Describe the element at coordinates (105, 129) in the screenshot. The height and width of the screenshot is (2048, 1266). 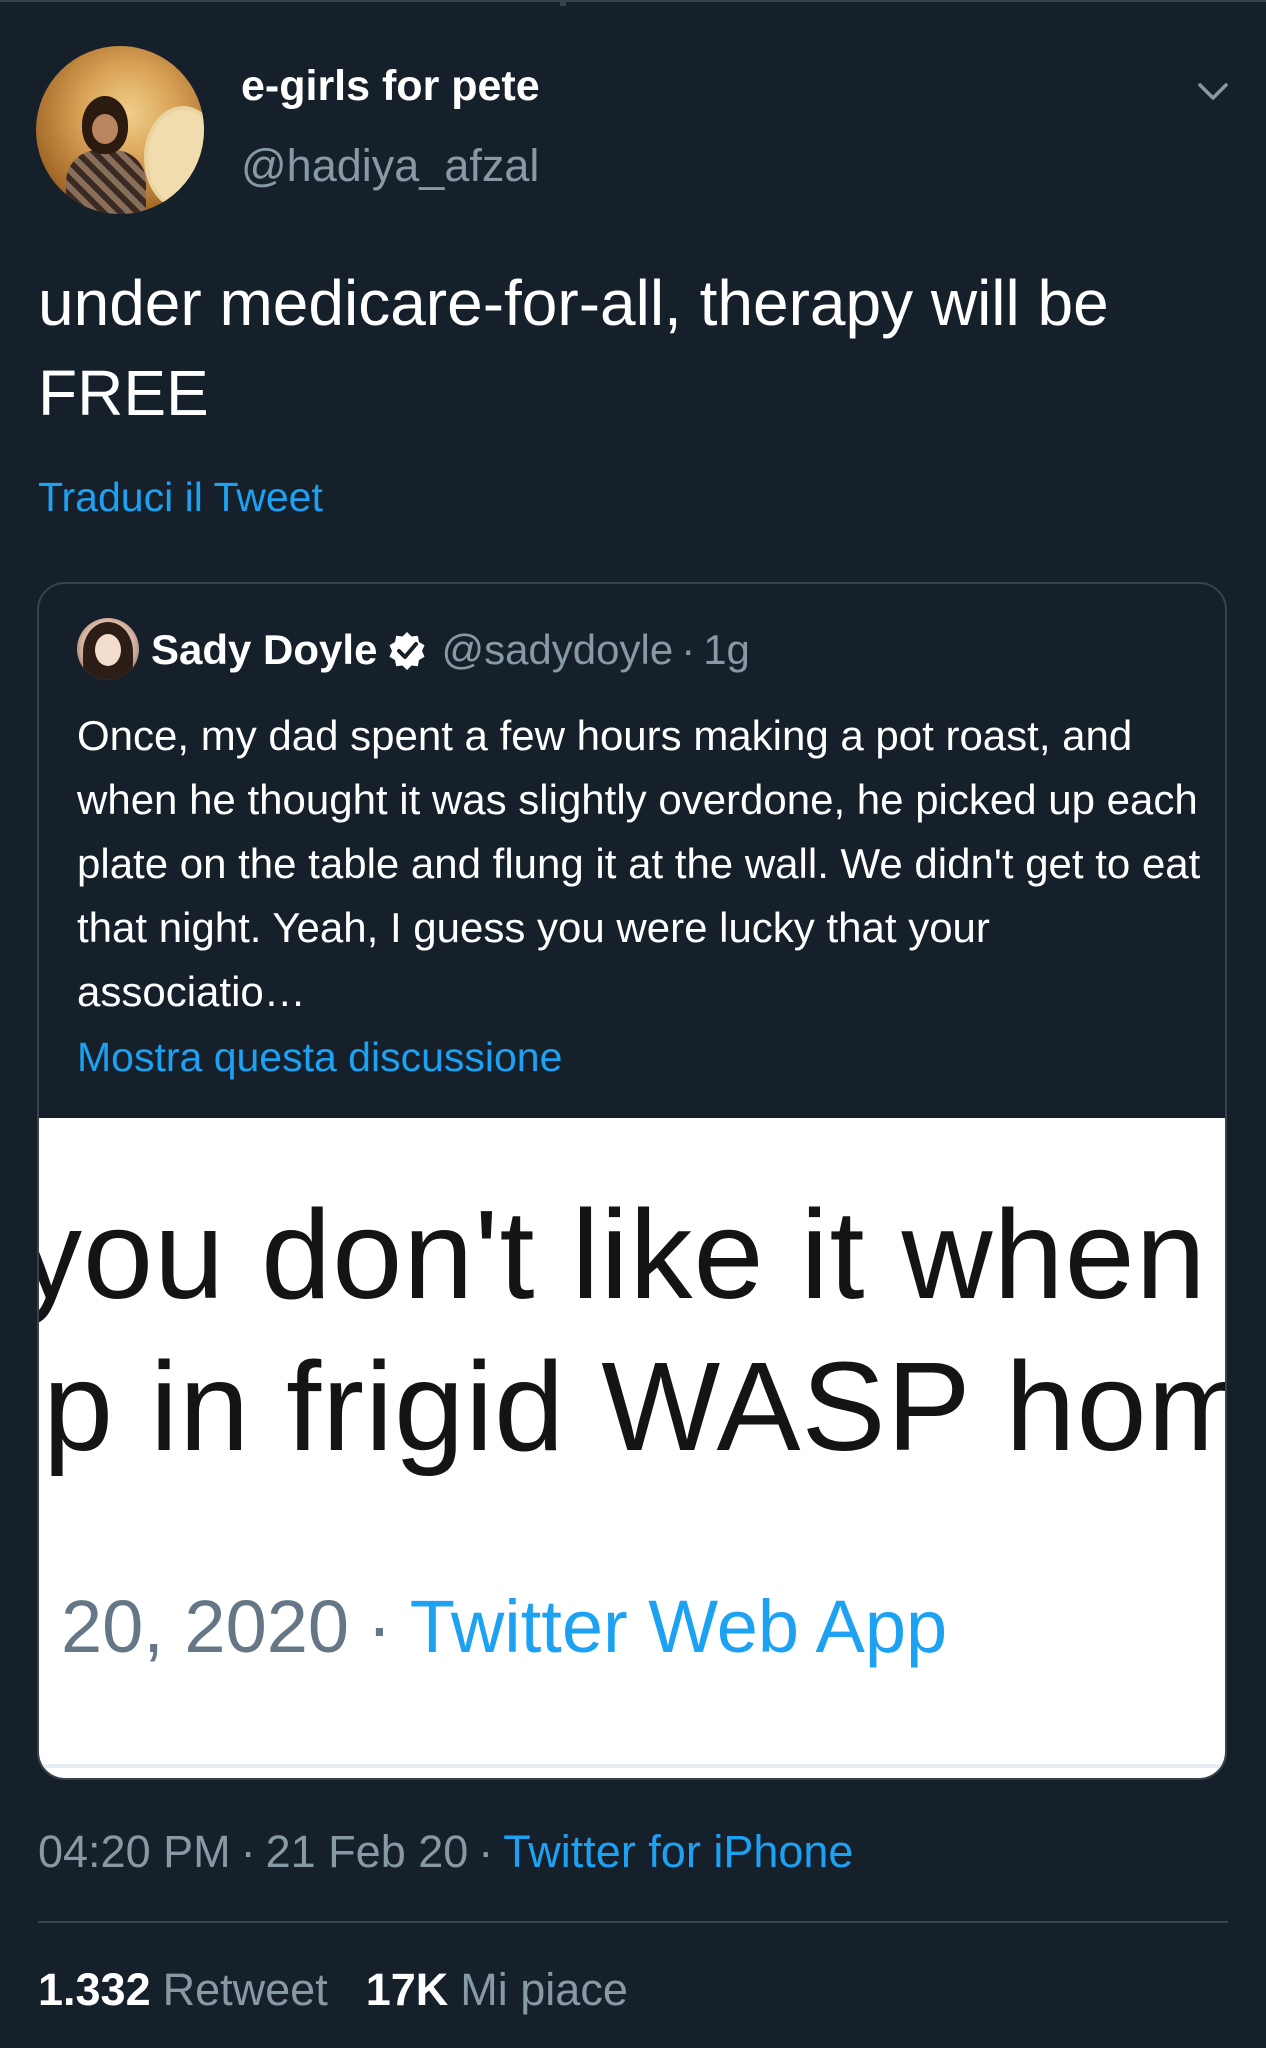
I see `avatar-figure-face` at that location.